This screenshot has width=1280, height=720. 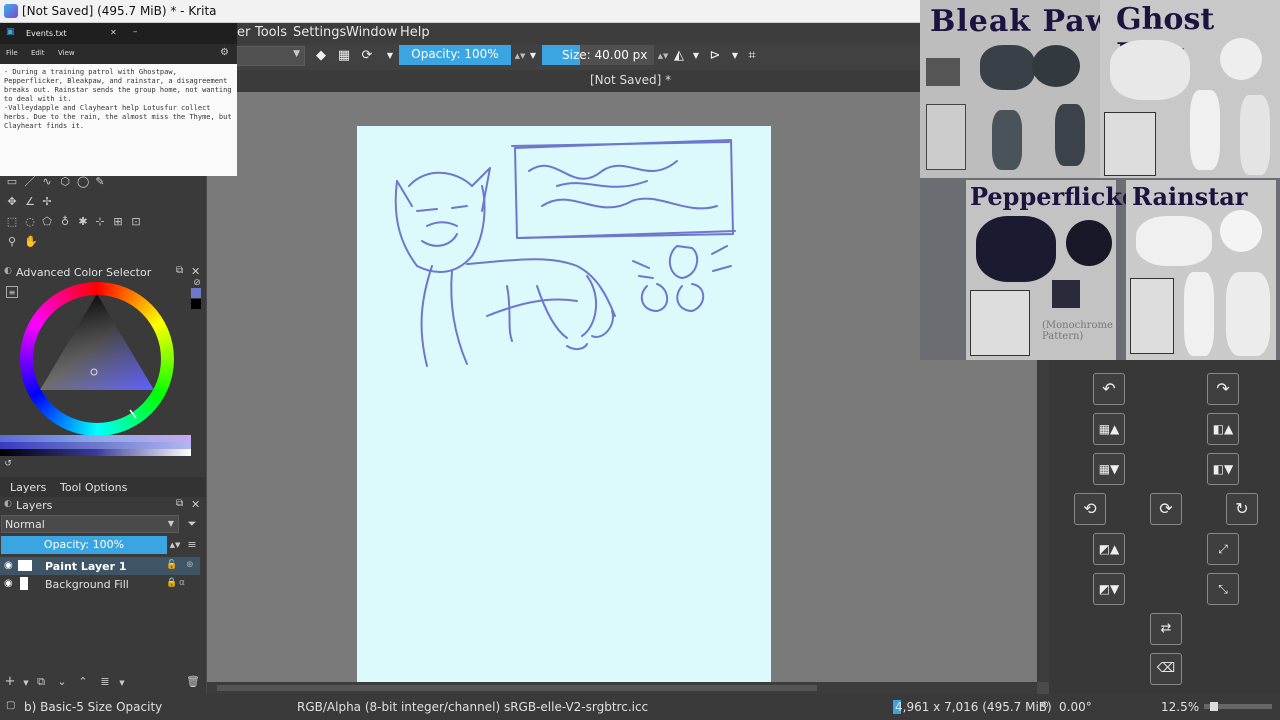 What do you see at coordinates (86, 566) in the screenshot?
I see `layer-name: Paint Layer 1` at bounding box center [86, 566].